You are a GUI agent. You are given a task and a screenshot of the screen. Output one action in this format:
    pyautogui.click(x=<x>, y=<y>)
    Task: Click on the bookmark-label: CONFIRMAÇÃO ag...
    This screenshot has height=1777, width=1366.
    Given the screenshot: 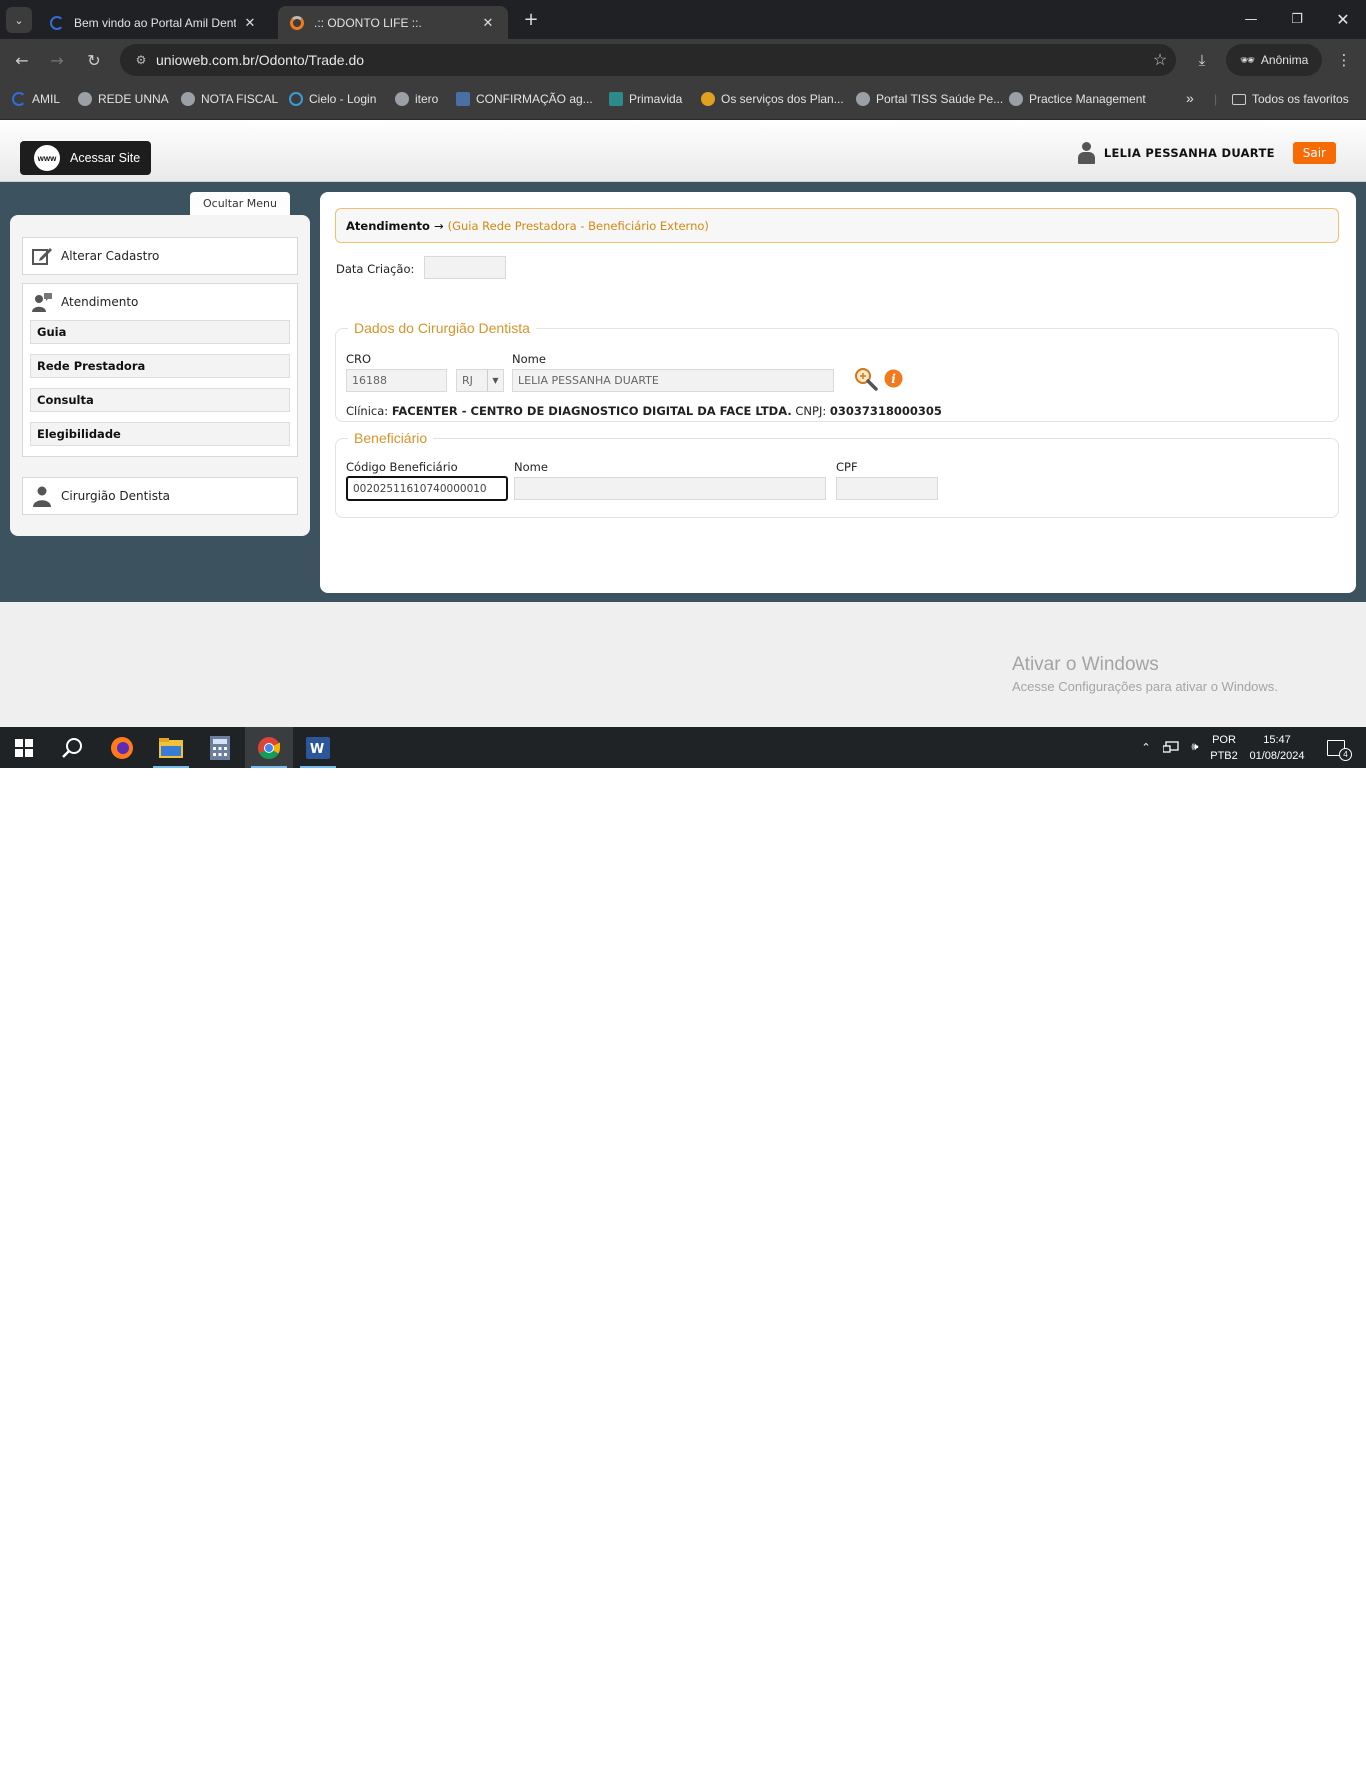 What is the action you would take?
    pyautogui.click(x=534, y=99)
    